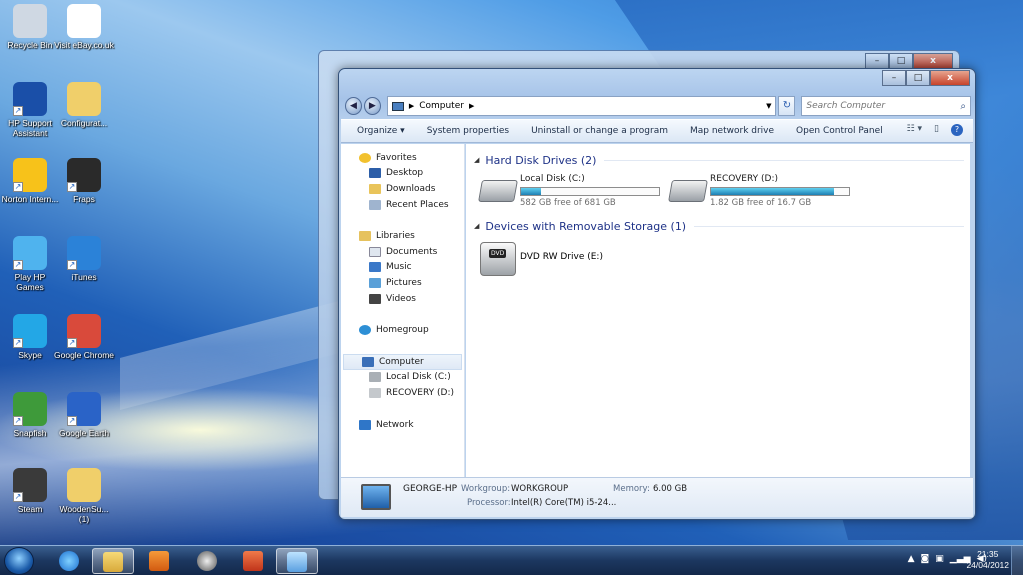 This screenshot has width=1023, height=575. I want to click on system-properties-button: System properties, so click(468, 131).